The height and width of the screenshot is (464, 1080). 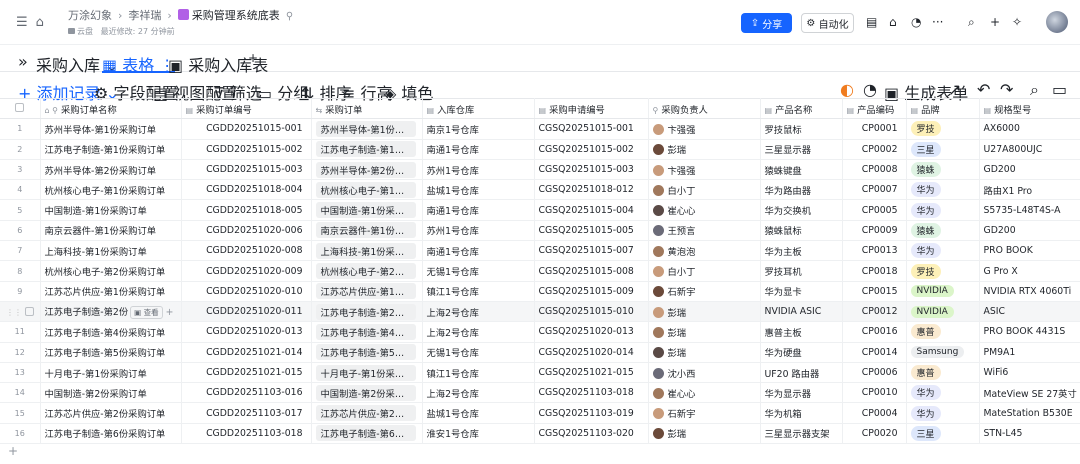 What do you see at coordinates (1029, 373) in the screenshot?
I see `cell-spec: WiFi6` at bounding box center [1029, 373].